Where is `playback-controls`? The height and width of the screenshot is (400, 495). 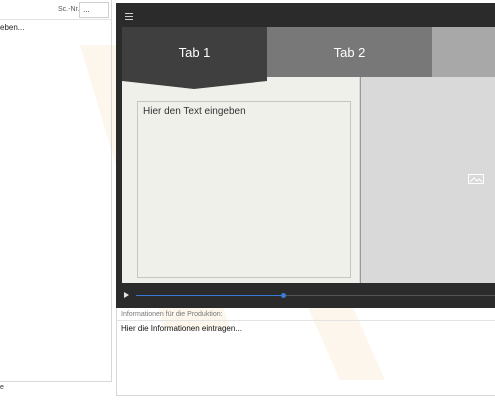
playback-controls is located at coordinates (305, 296).